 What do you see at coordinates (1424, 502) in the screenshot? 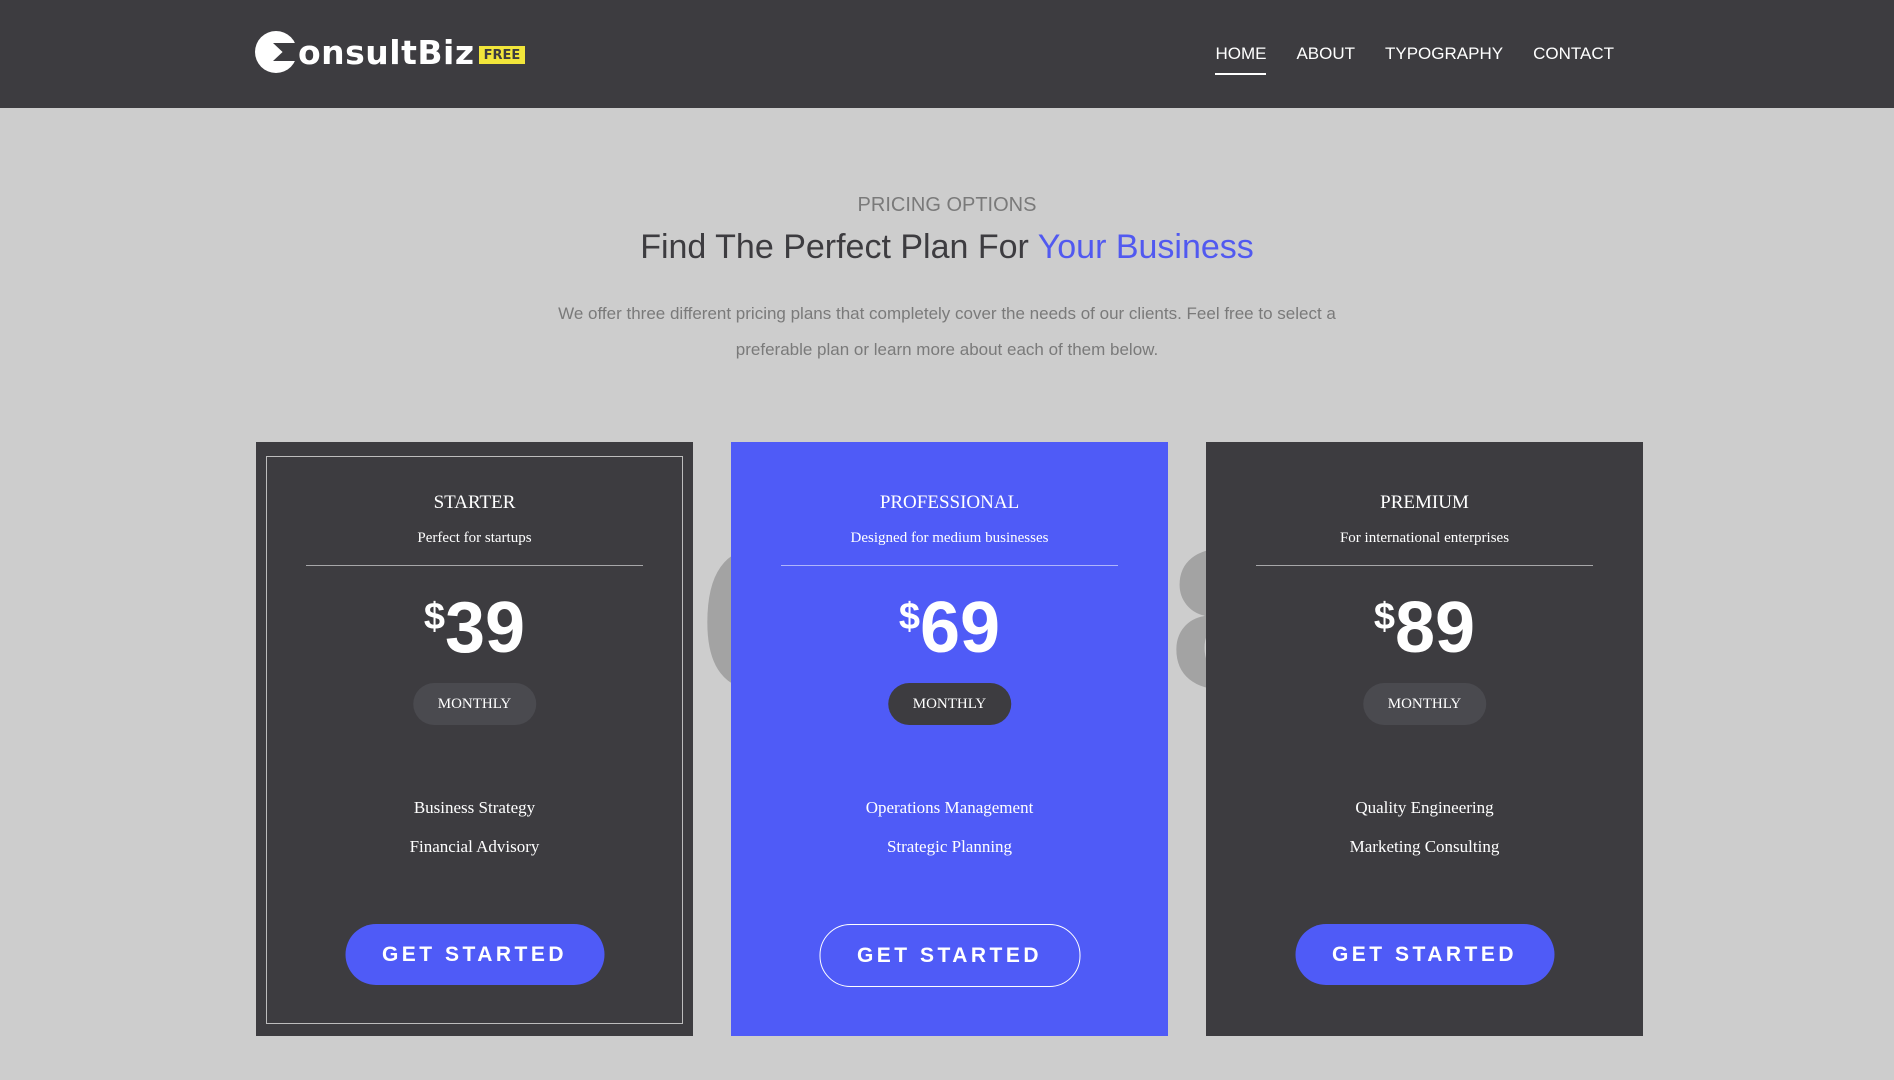
I see `plan-name: PREMIUM` at bounding box center [1424, 502].